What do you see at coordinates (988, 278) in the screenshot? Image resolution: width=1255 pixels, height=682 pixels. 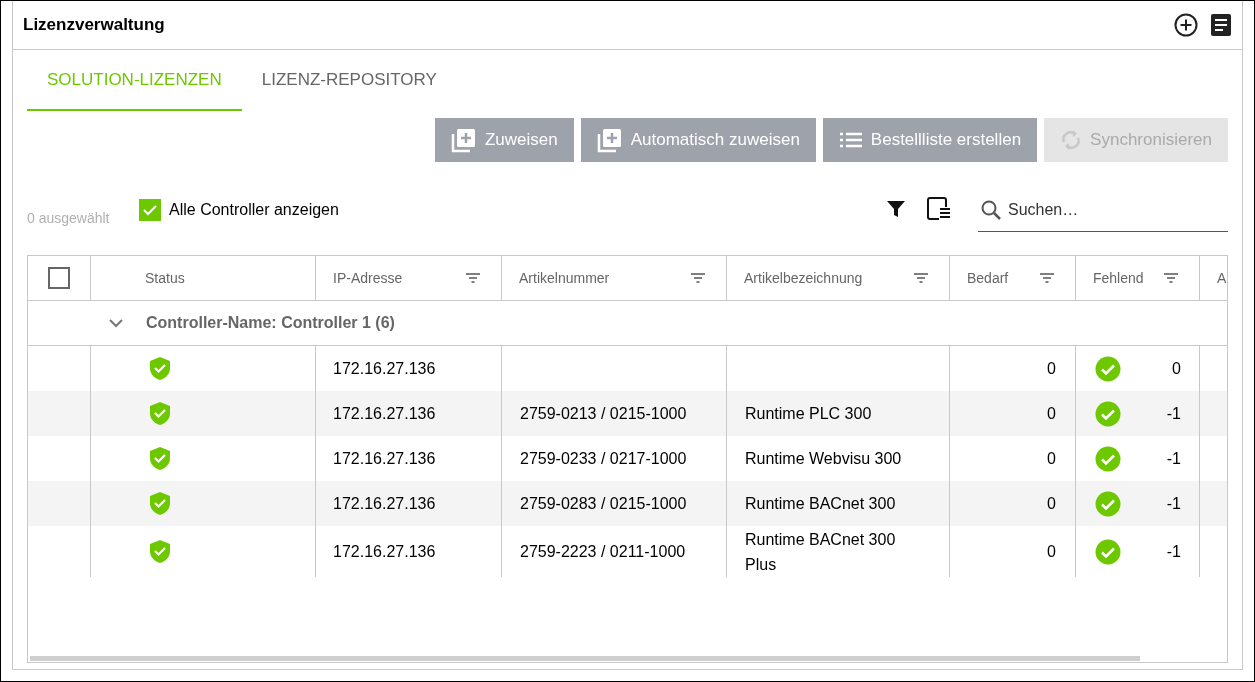 I see `column-header: Bedarf` at bounding box center [988, 278].